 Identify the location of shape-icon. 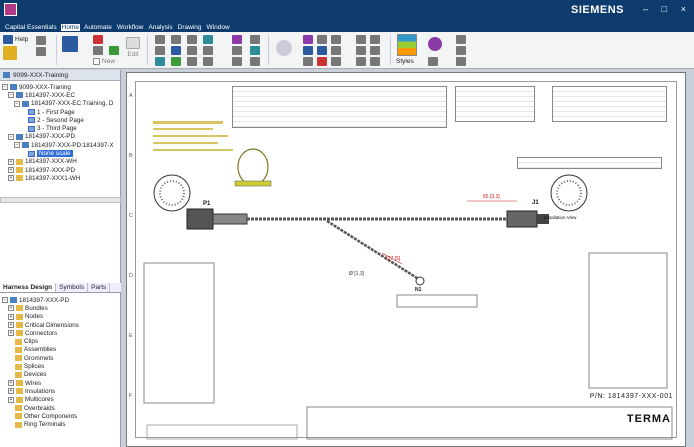
(361, 61).